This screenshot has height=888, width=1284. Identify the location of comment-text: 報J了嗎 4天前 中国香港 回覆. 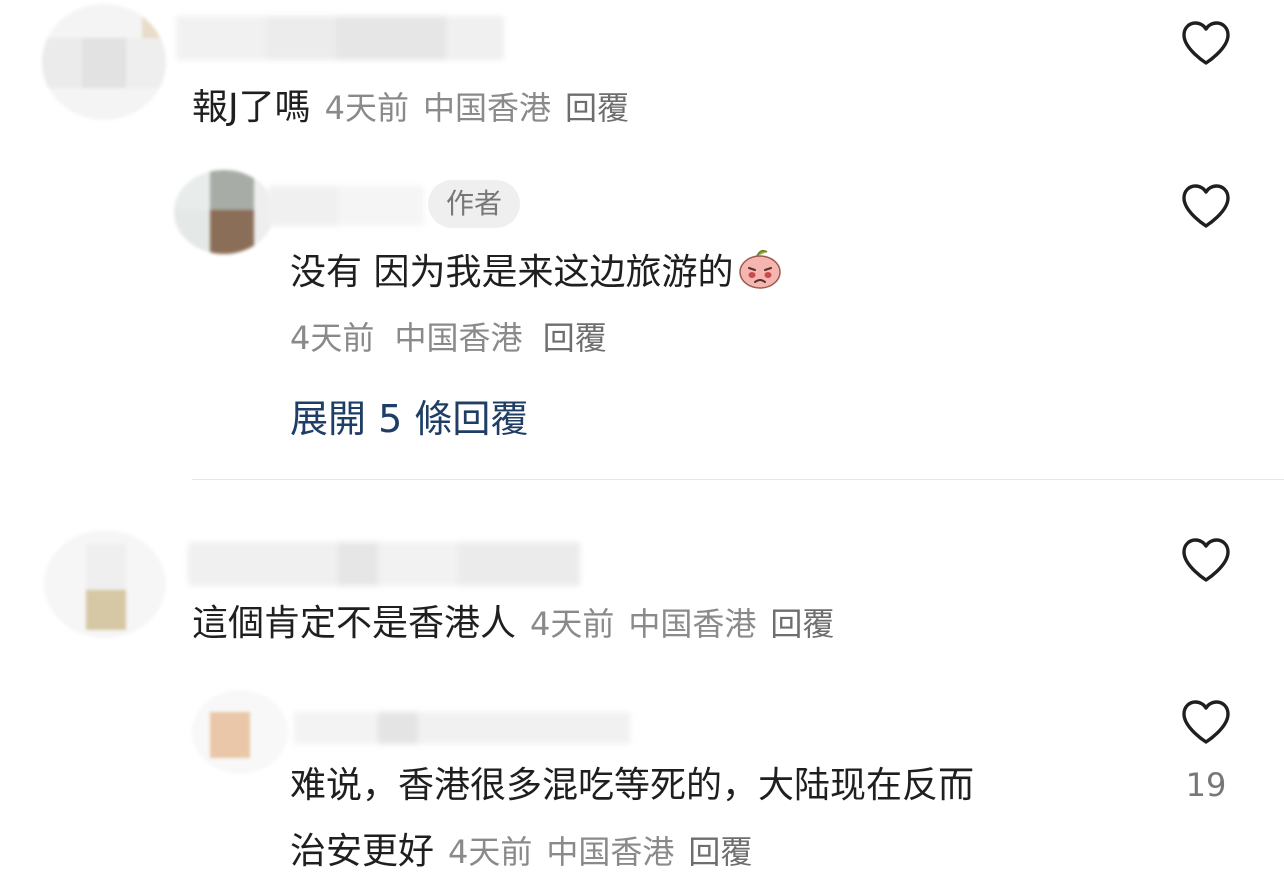
(410, 108).